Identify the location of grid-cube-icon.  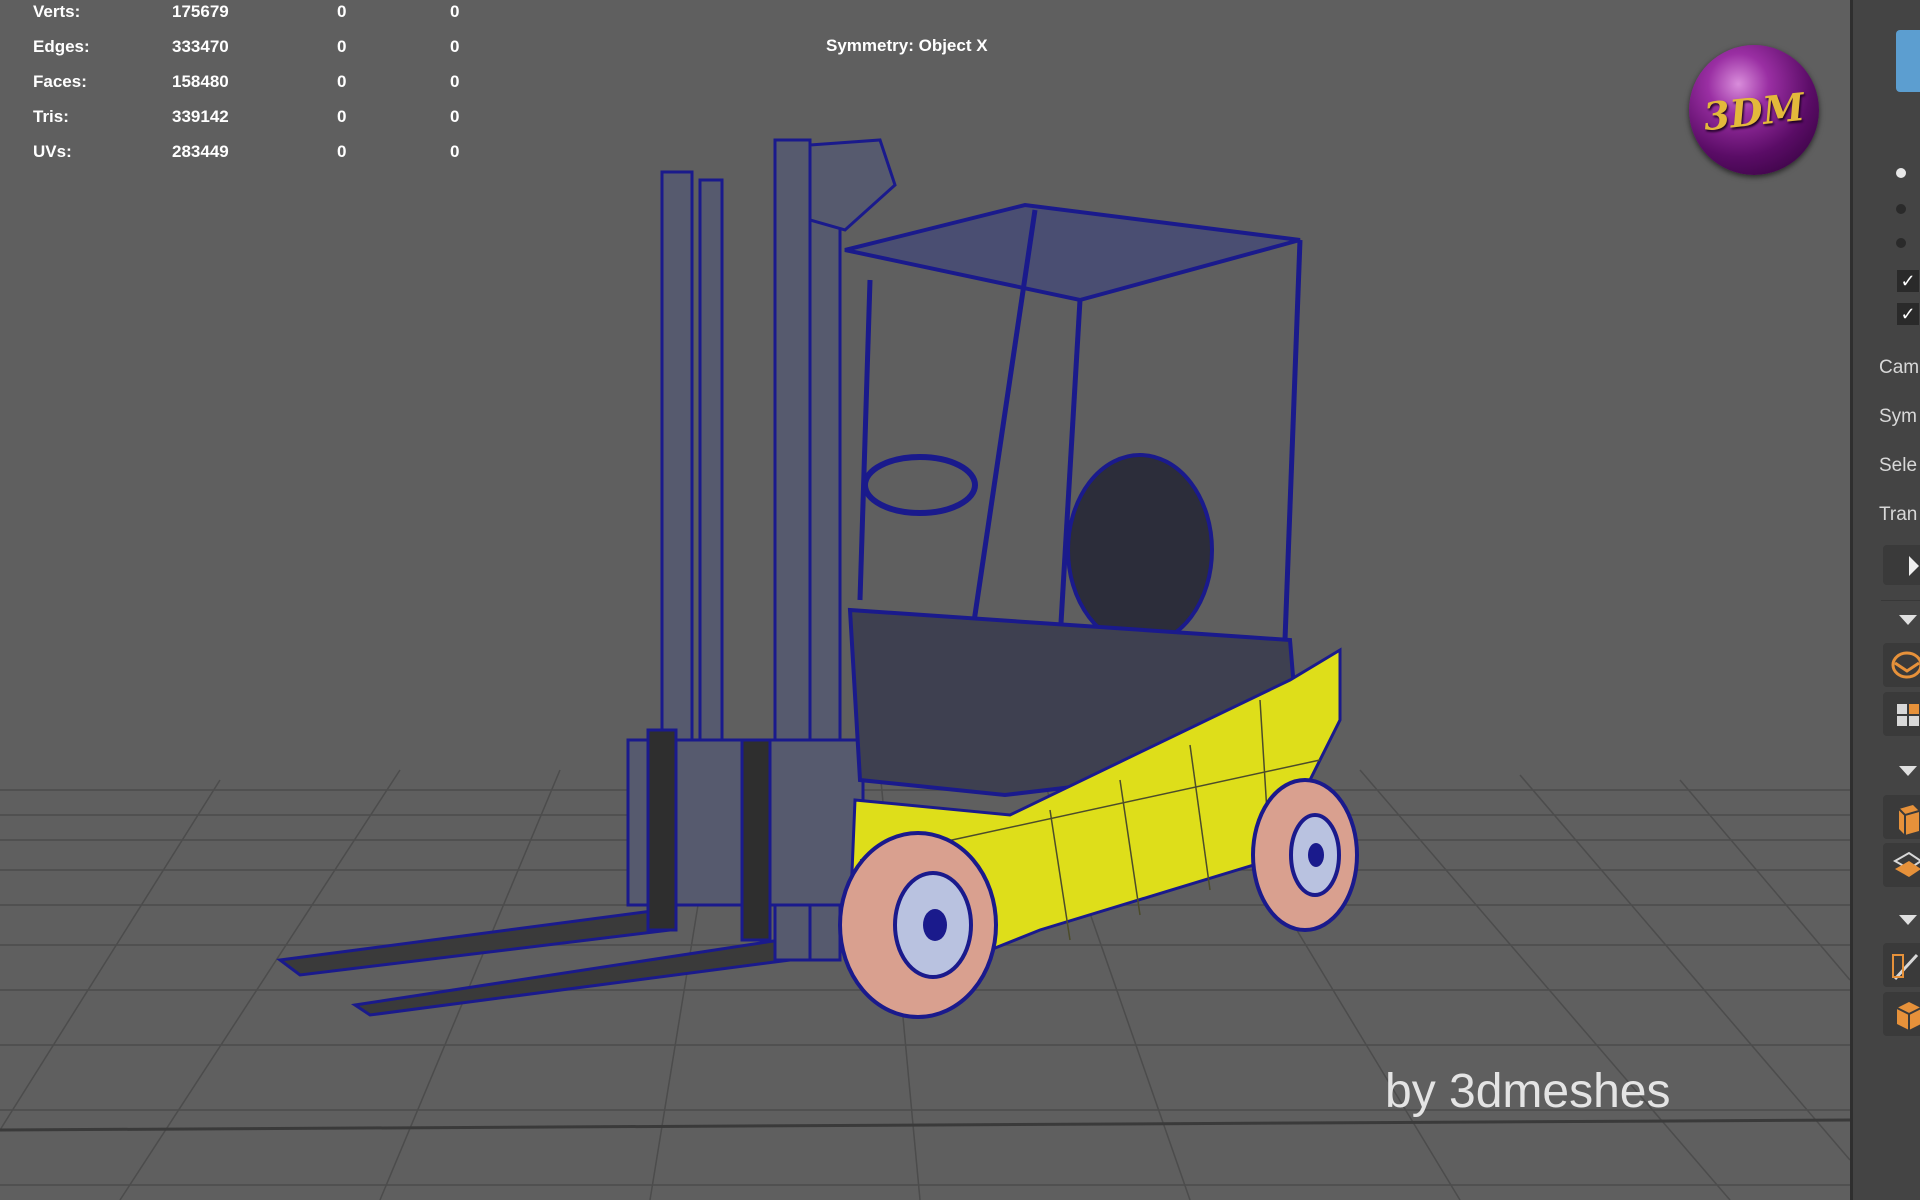
(1908, 715).